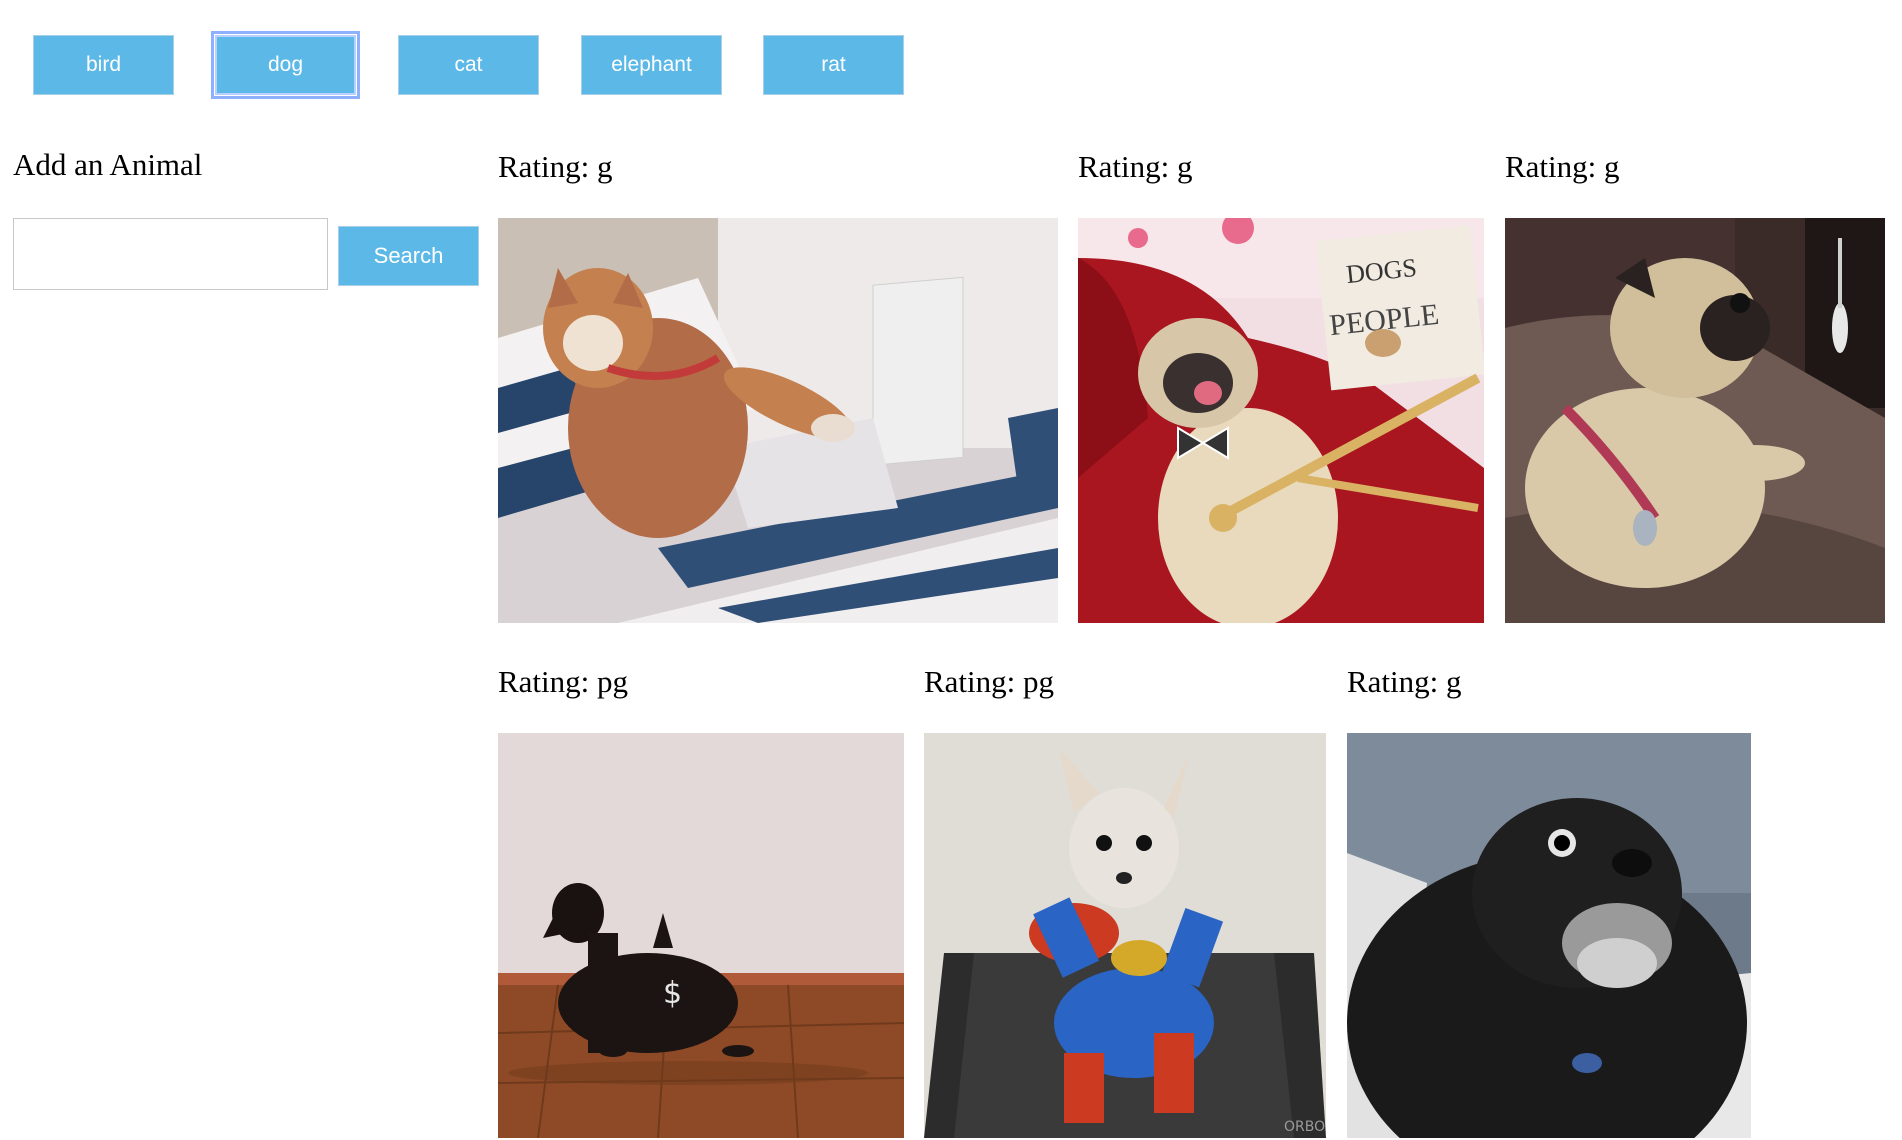 The width and height of the screenshot is (1902, 1140). Describe the element at coordinates (1125, 935) in the screenshot. I see `gif-image-chihuahua-superman: ORBO` at that location.